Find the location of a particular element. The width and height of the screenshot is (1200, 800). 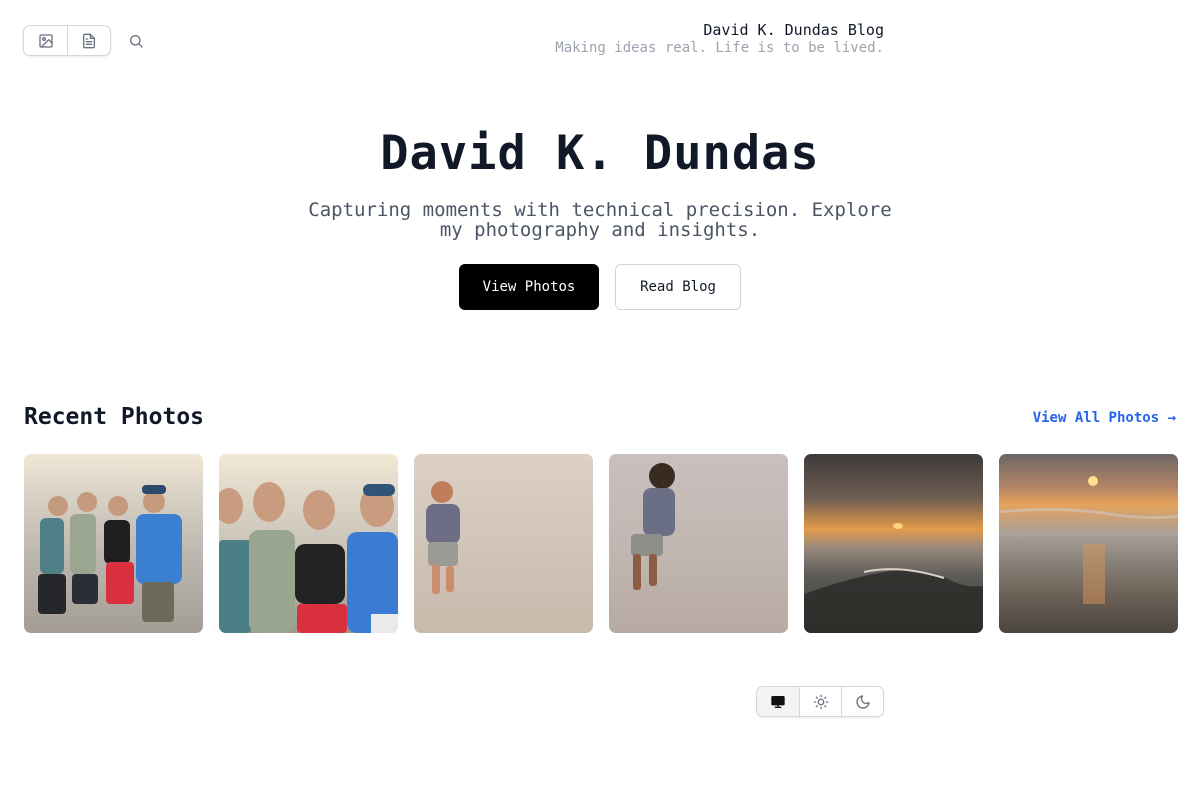

section-switcher is located at coordinates (67, 40).